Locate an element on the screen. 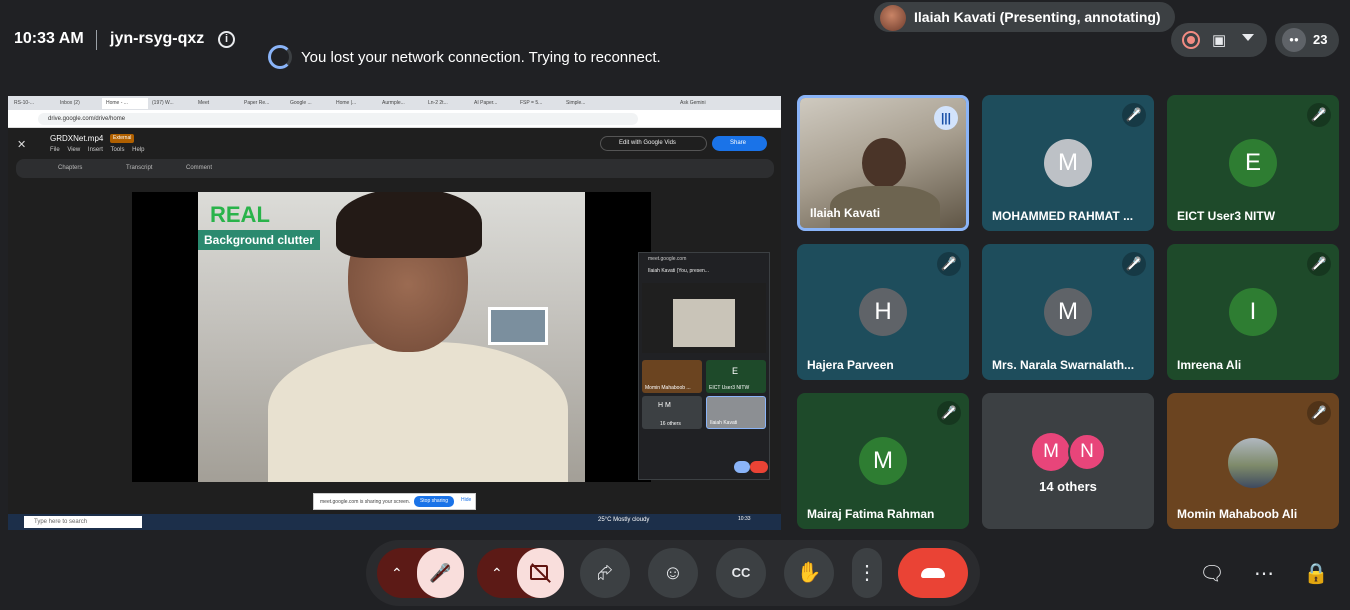 The width and height of the screenshot is (1350, 610). people-avatars-icon: ●● is located at coordinates (1294, 40).